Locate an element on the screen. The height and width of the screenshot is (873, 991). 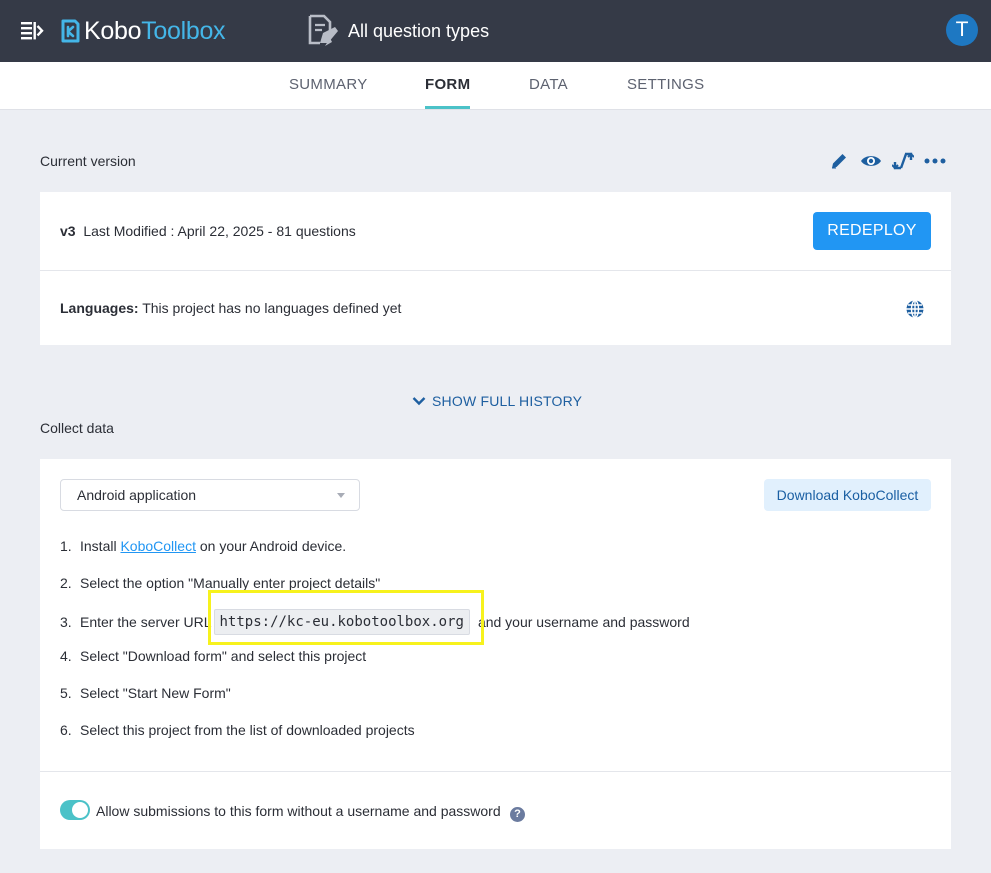
download-kobocollect-button: Download KoboCollect is located at coordinates (847, 495).